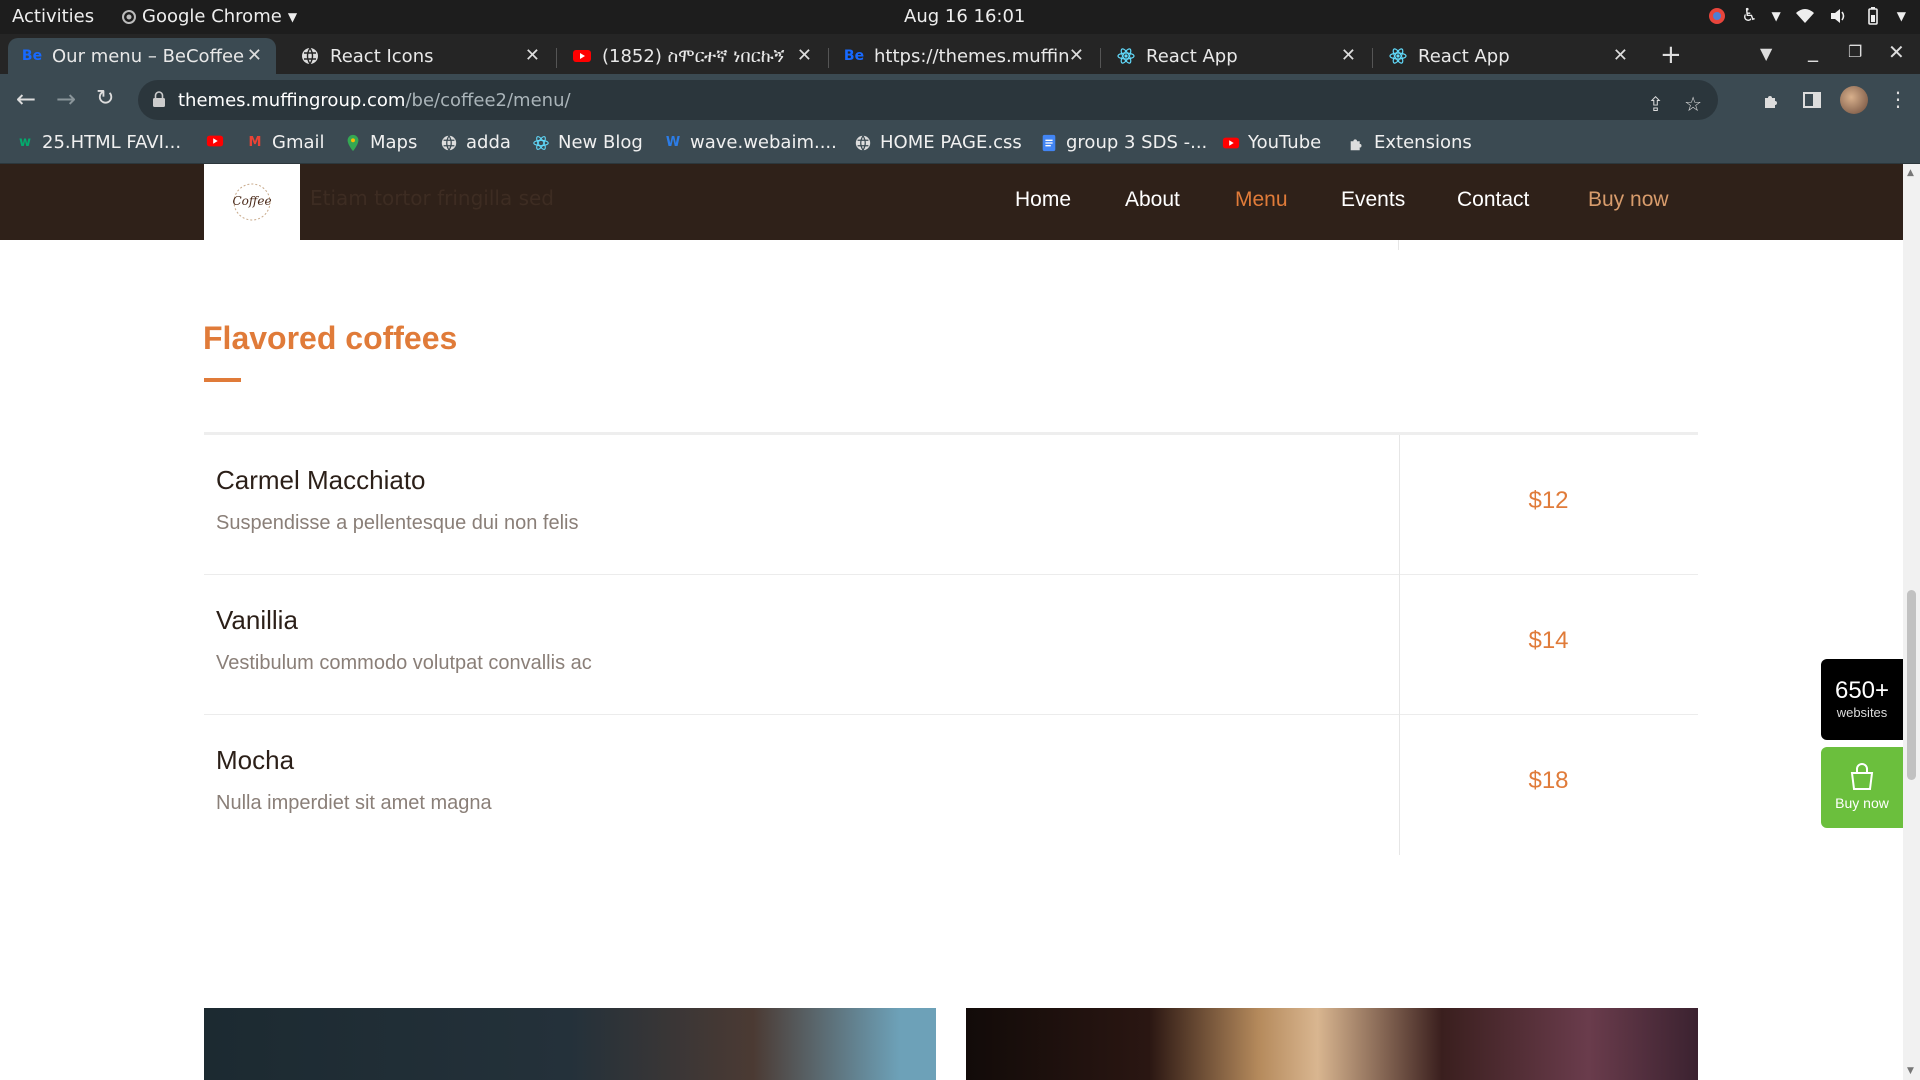 This screenshot has height=1080, width=1920. Describe the element at coordinates (1910, 1071) in the screenshot. I see `scroll-down-icon: ▼` at that location.